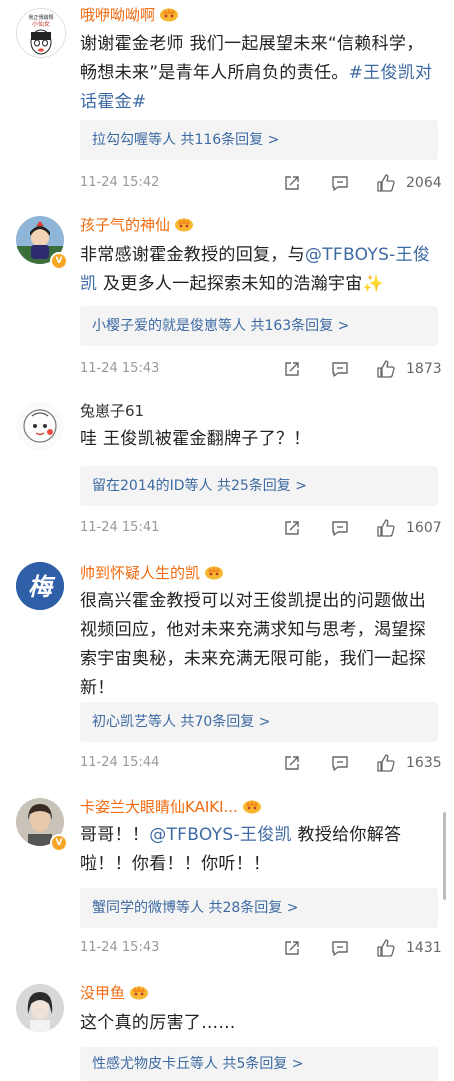 The width and height of the screenshot is (454, 1081). What do you see at coordinates (195, 439) in the screenshot?
I see `comment-text: 哇 王俊凯被霍金翻牌子了？！` at bounding box center [195, 439].